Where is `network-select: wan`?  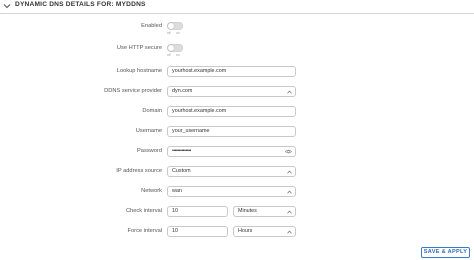
network-select: wan is located at coordinates (231, 191).